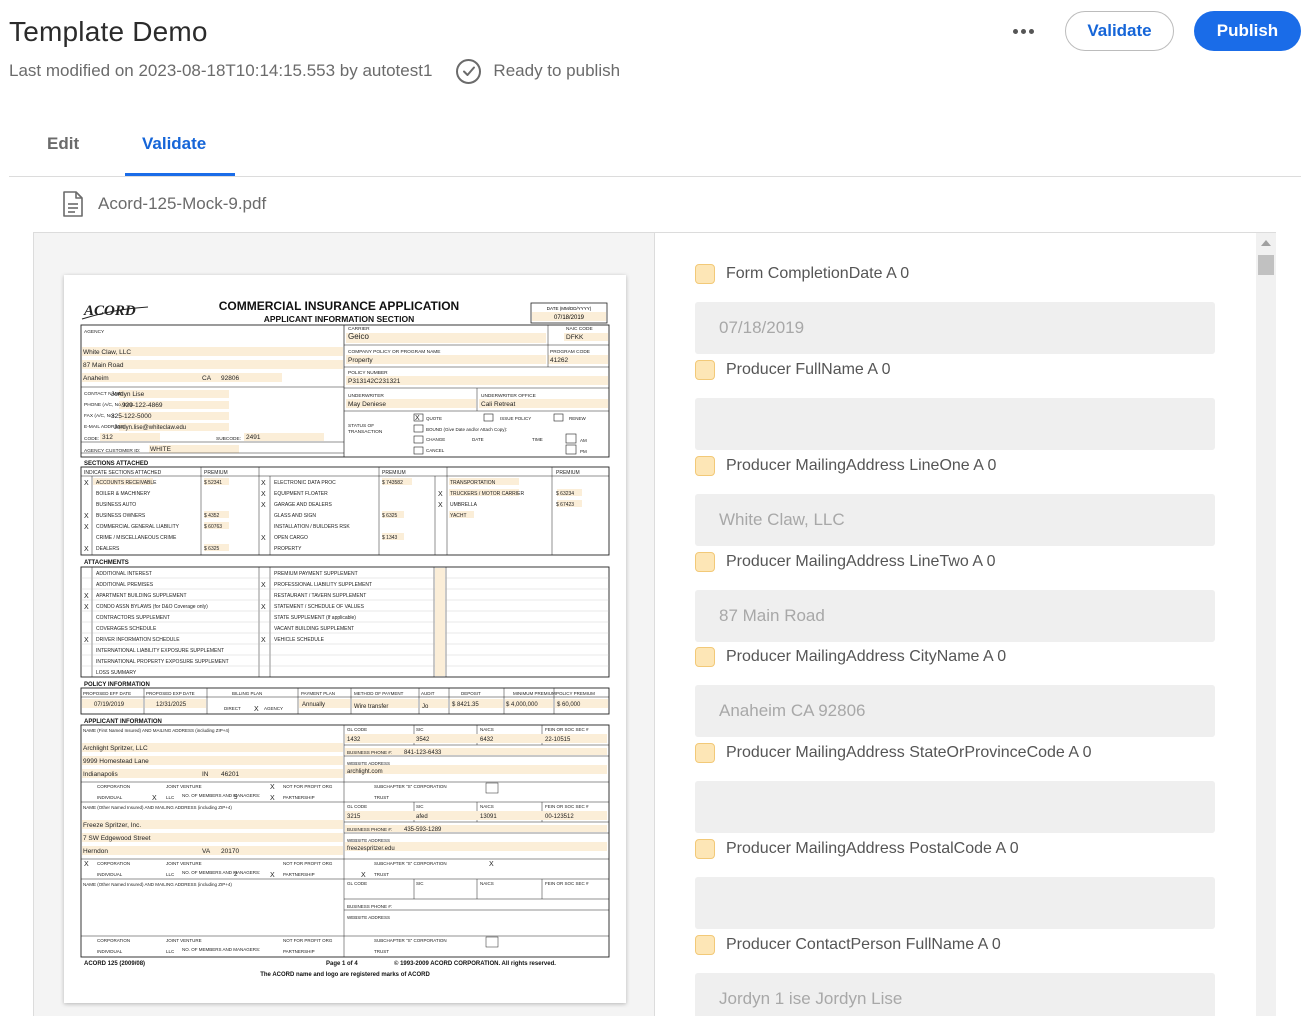 The height and width of the screenshot is (1016, 1310). Describe the element at coordinates (955, 711) in the screenshot. I see `field-value-input: Anaheim CA 92806` at that location.